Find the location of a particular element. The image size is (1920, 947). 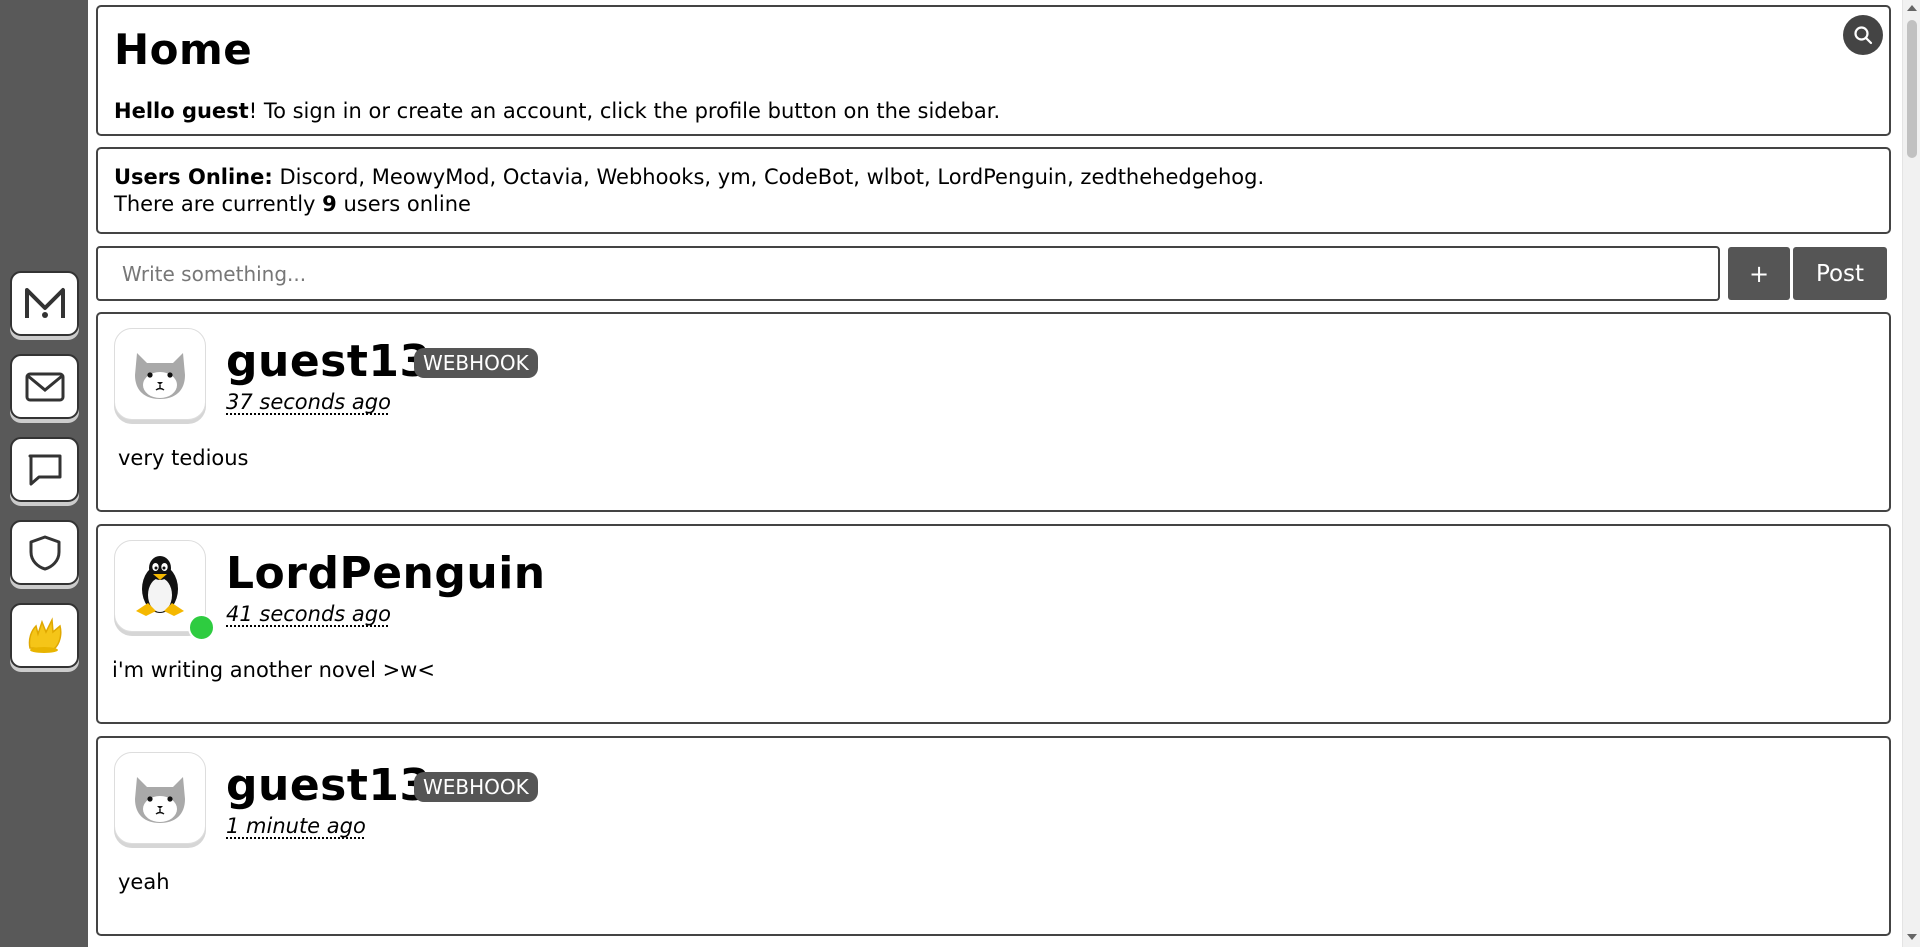

online-status-indicator is located at coordinates (201, 627).